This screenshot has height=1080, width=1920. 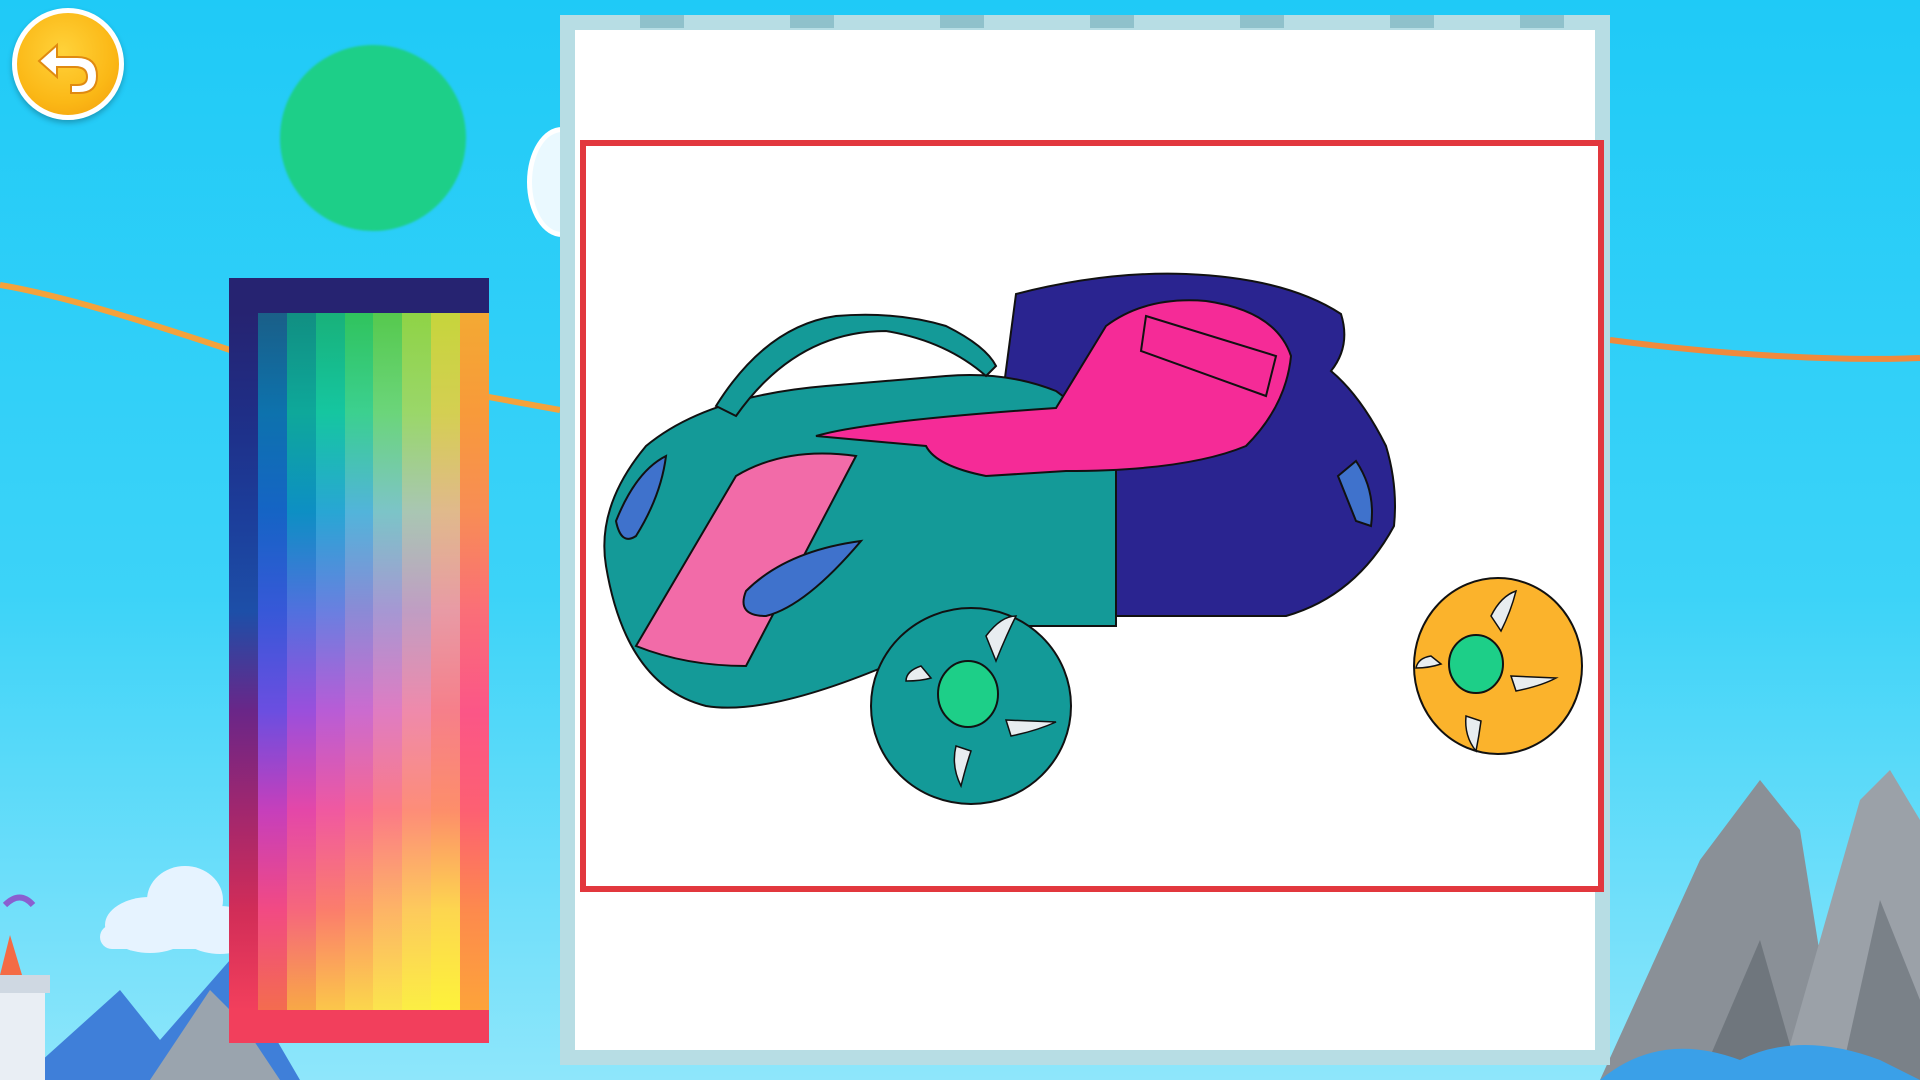 What do you see at coordinates (359, 1026) in the screenshot?
I see `palette-footer` at bounding box center [359, 1026].